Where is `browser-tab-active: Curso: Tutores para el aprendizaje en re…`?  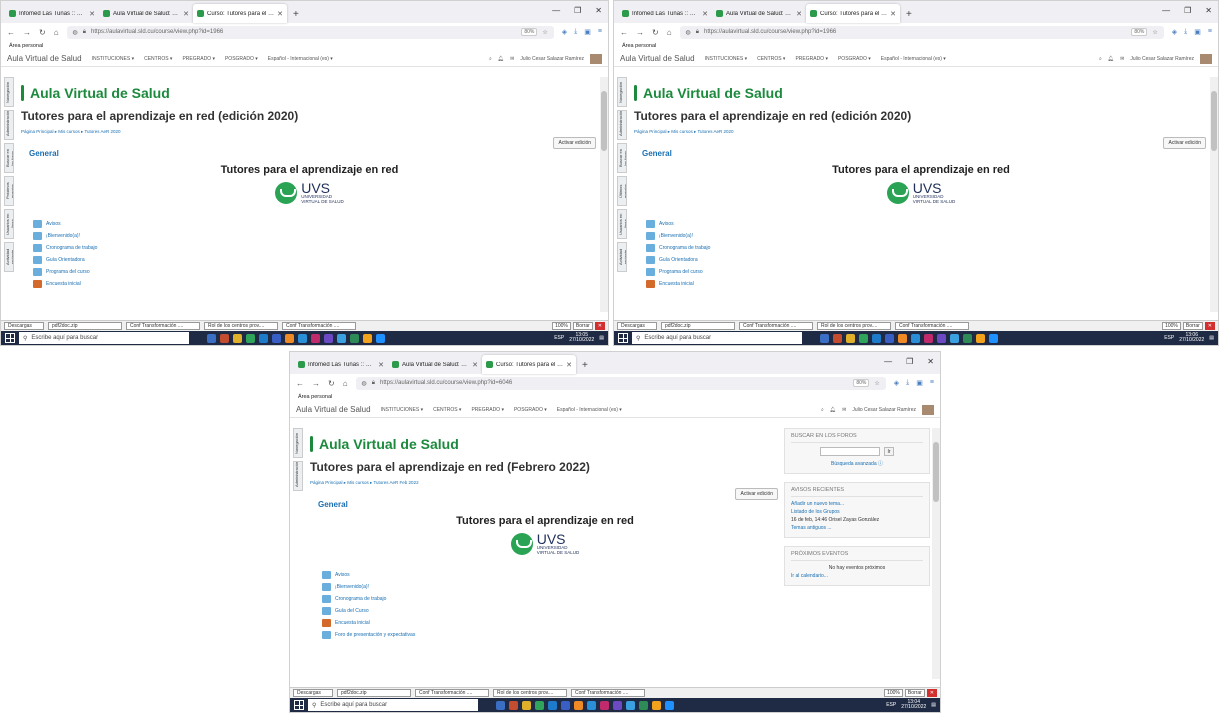
browser-tab-active: Curso: Tutores para el aprendizaje en re… is located at coordinates (240, 13).